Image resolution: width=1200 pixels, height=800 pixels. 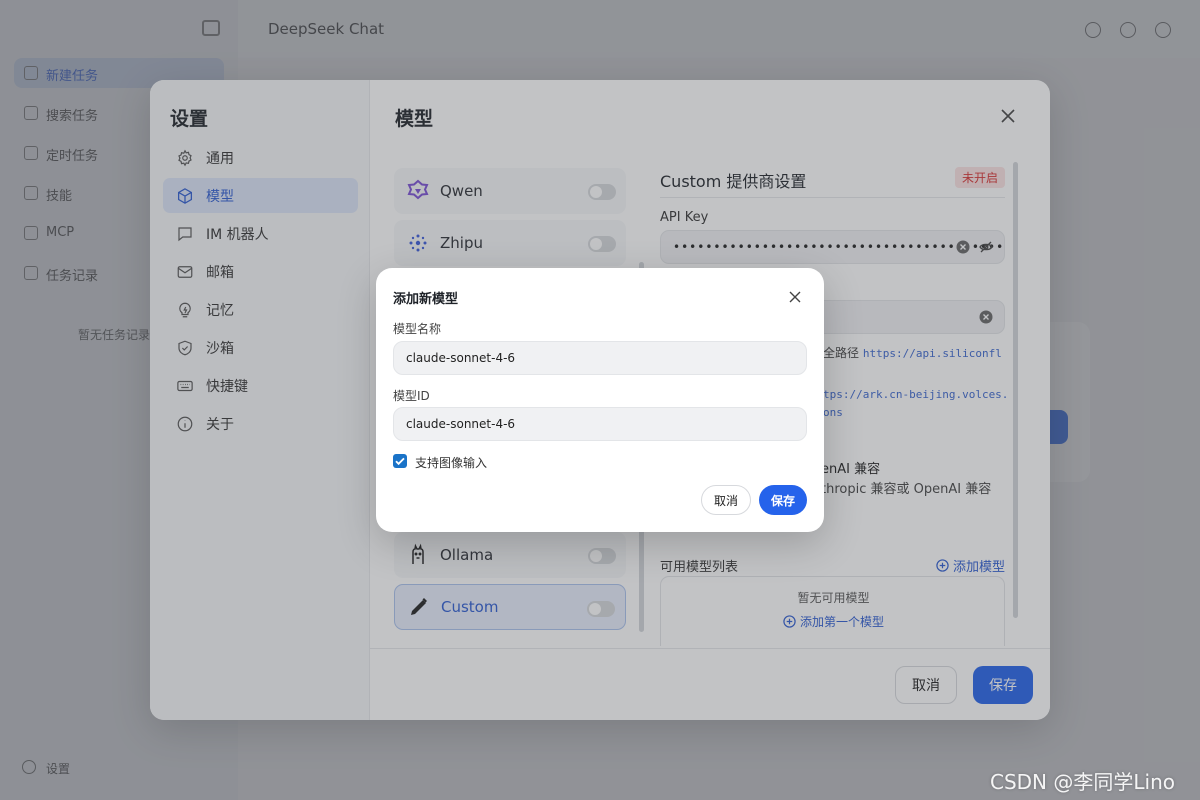 I want to click on add-model-modal: 添加新模型 模型名称 模型ID 支持图像输入 取消 保存, so click(x=600, y=400).